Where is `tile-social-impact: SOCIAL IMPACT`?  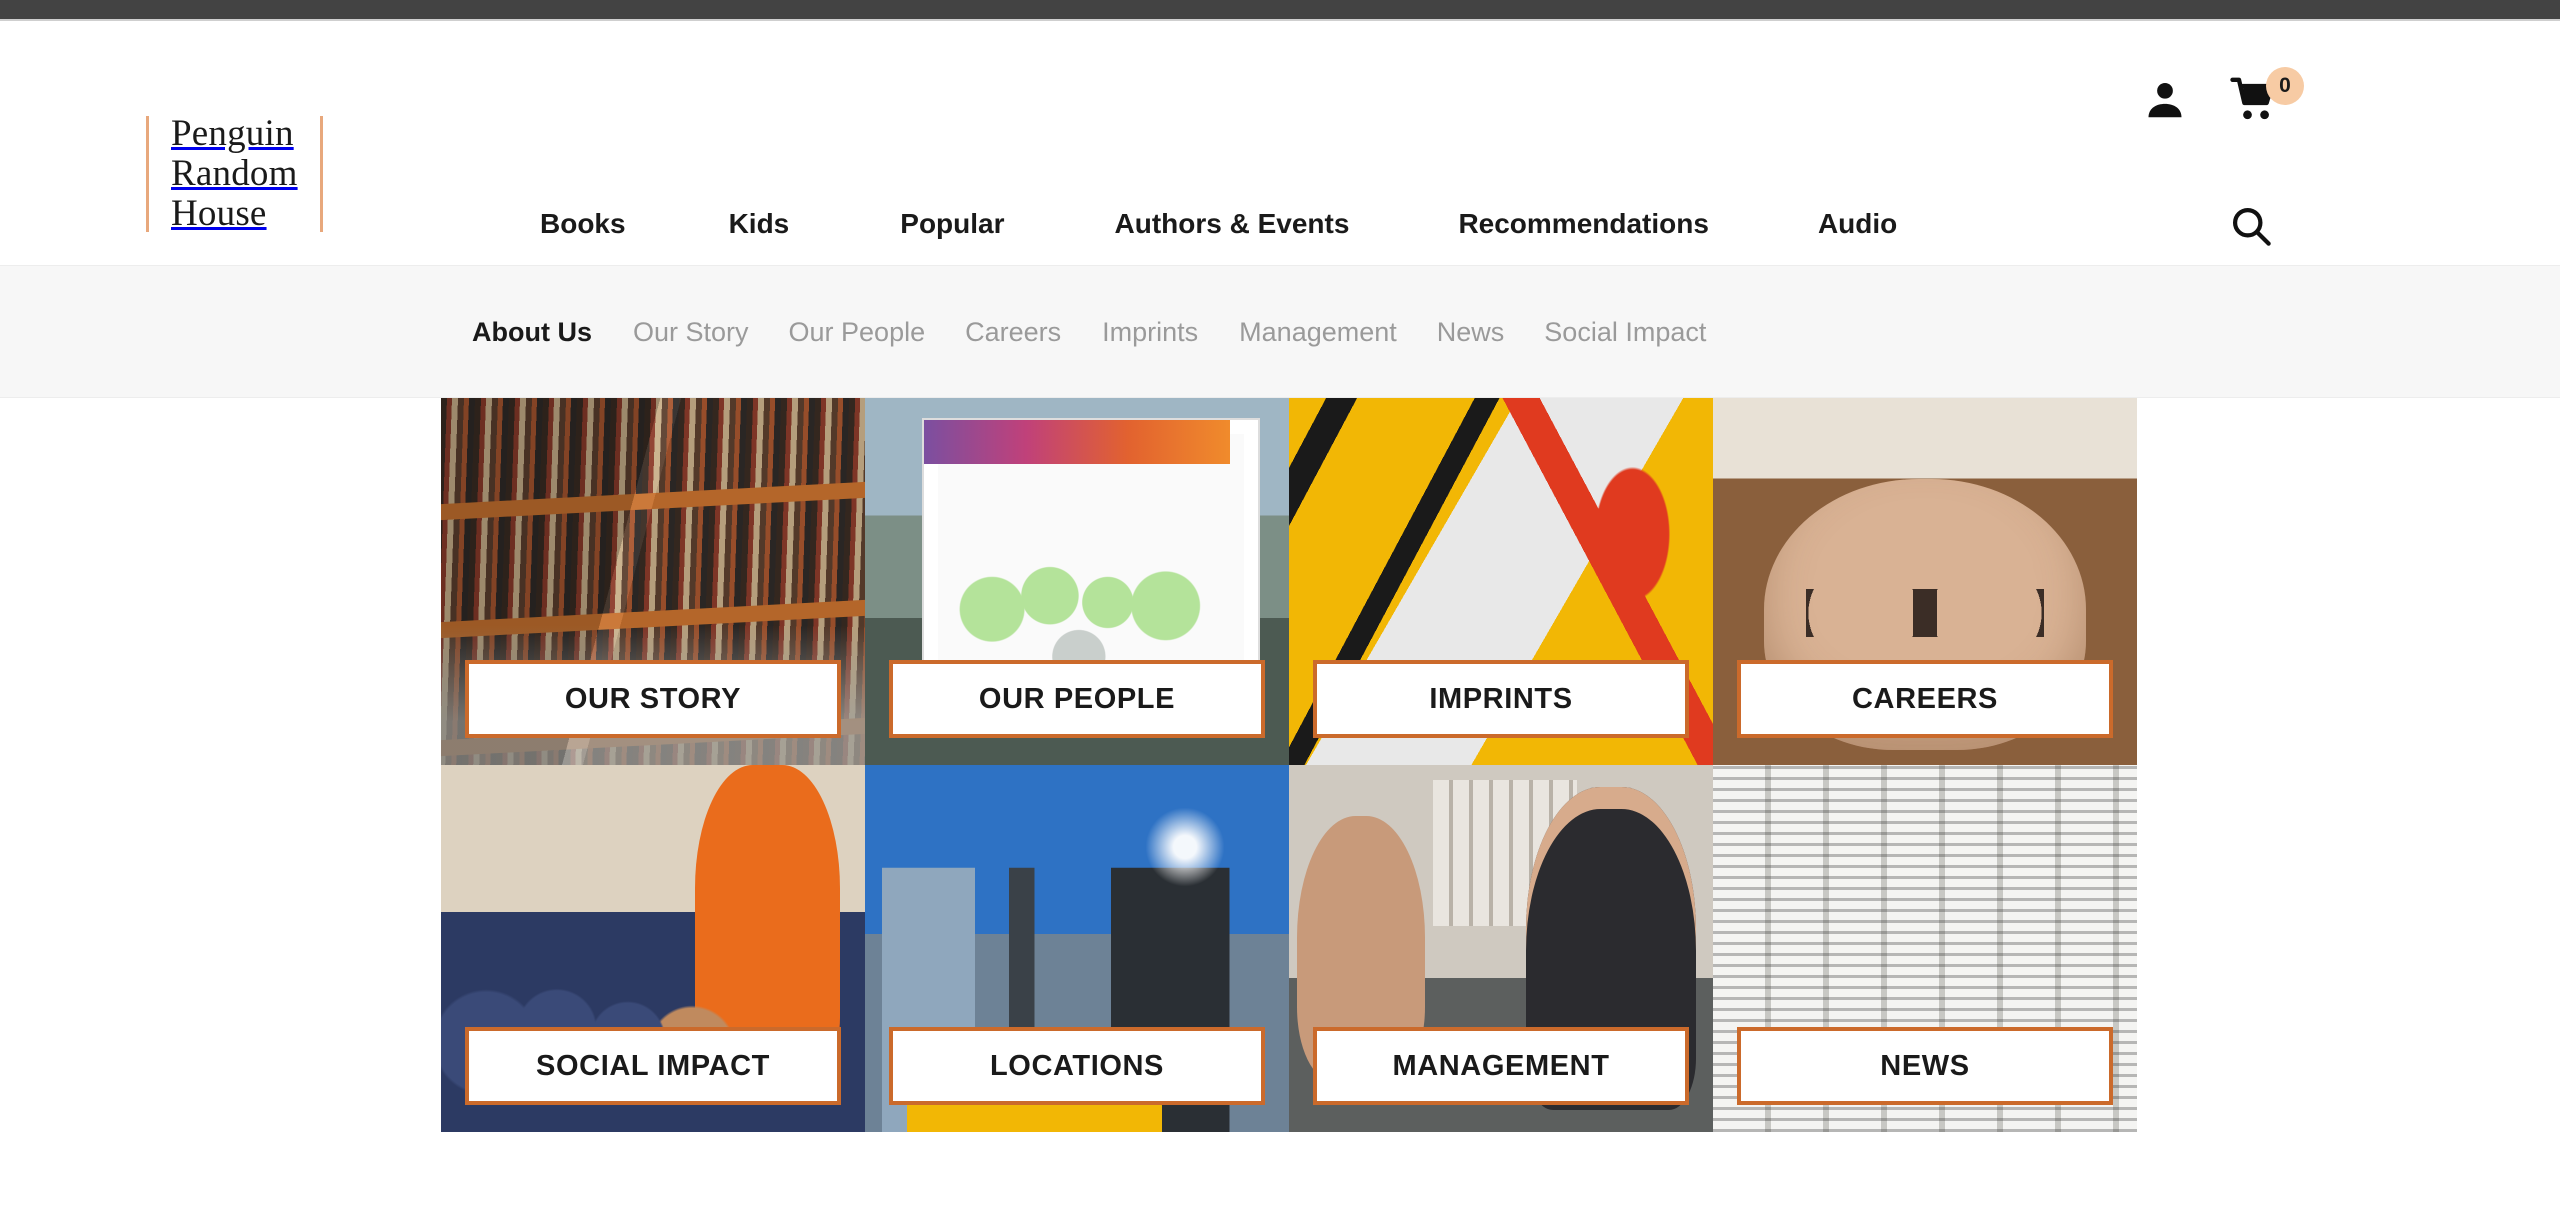 tile-social-impact: SOCIAL IMPACT is located at coordinates (653, 948).